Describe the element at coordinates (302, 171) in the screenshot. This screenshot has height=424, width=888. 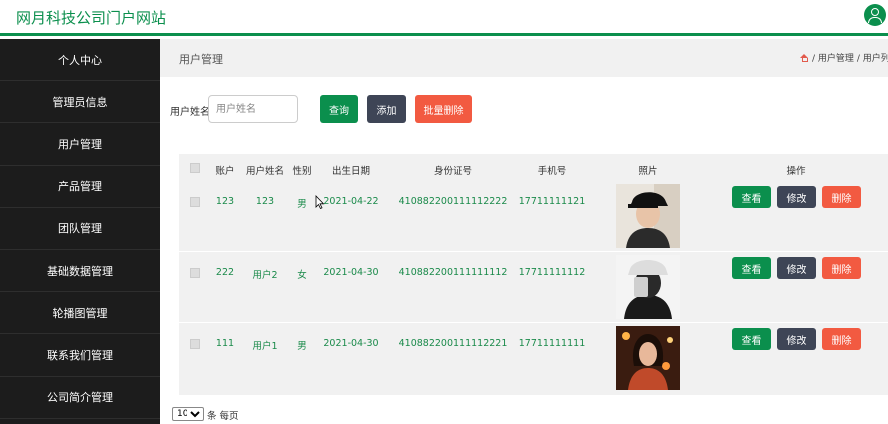
I see `column-header-gender: 性别` at that location.